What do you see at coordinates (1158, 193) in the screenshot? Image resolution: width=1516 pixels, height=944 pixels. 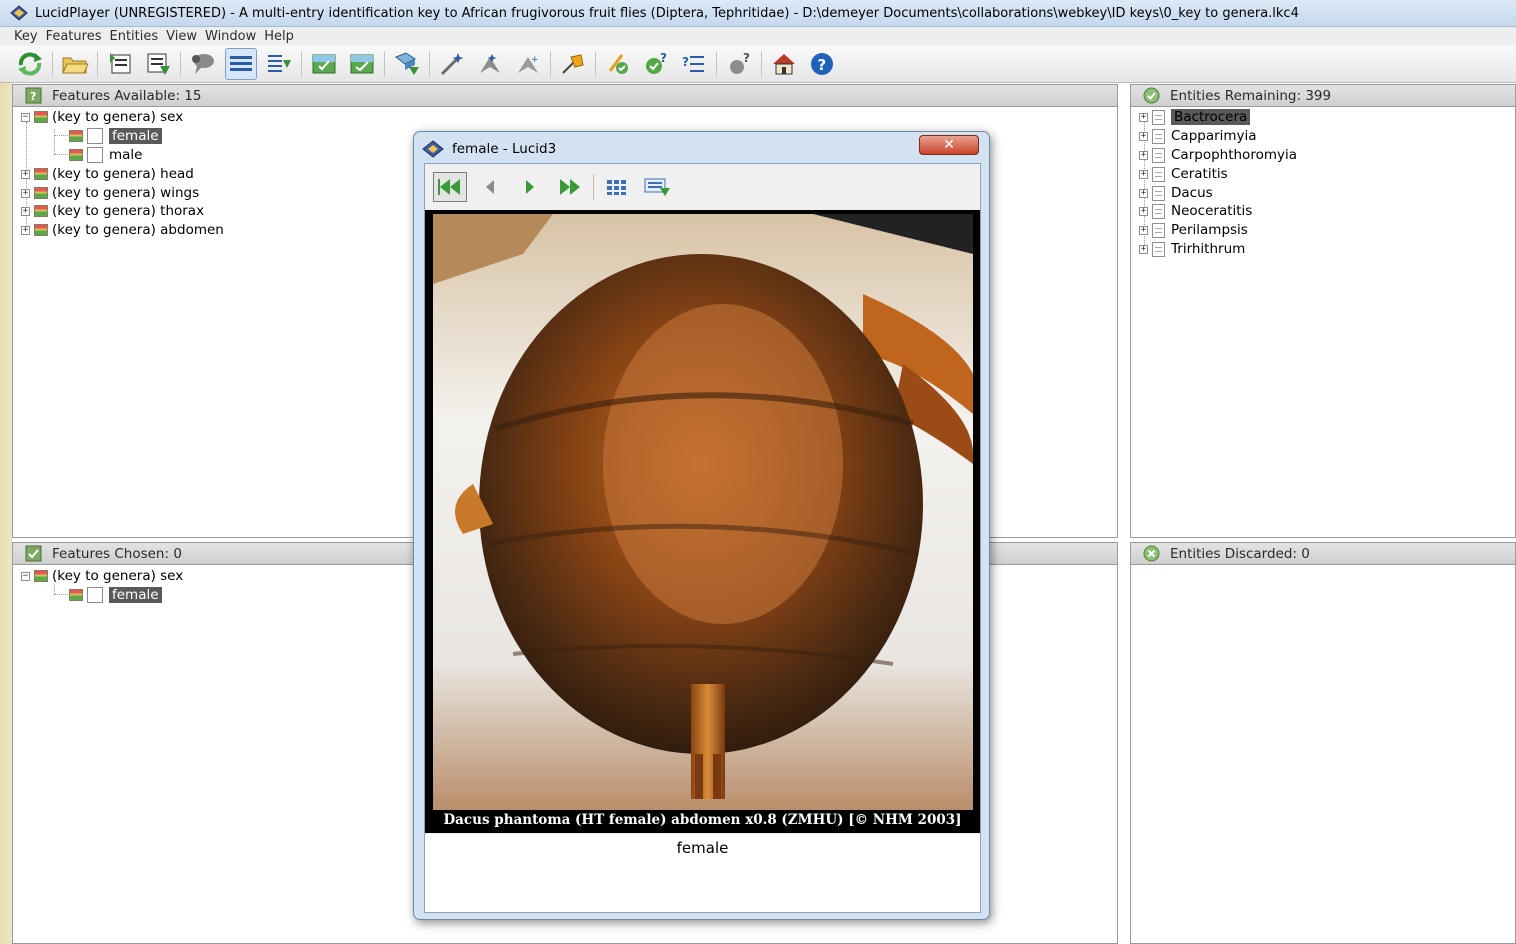 I see `document-icon` at bounding box center [1158, 193].